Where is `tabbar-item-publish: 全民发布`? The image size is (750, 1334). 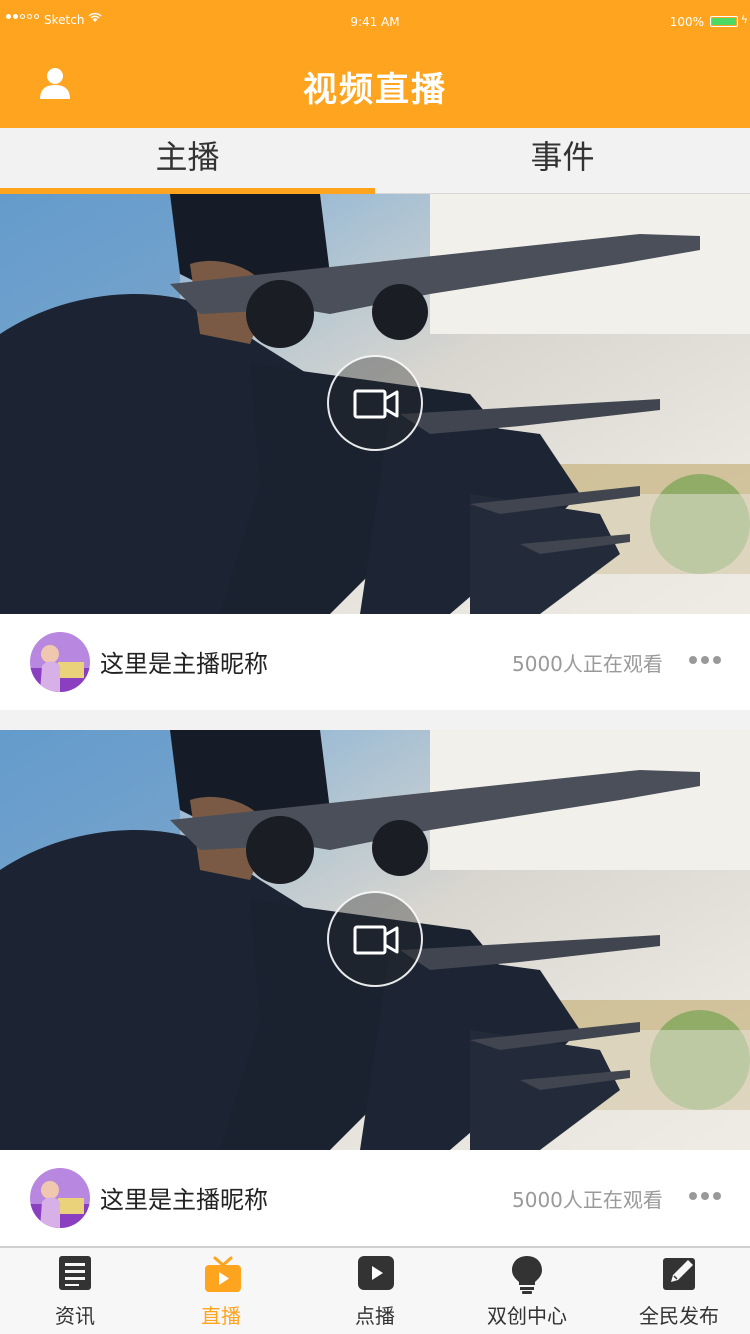 tabbar-item-publish: 全民发布 is located at coordinates (677, 1291).